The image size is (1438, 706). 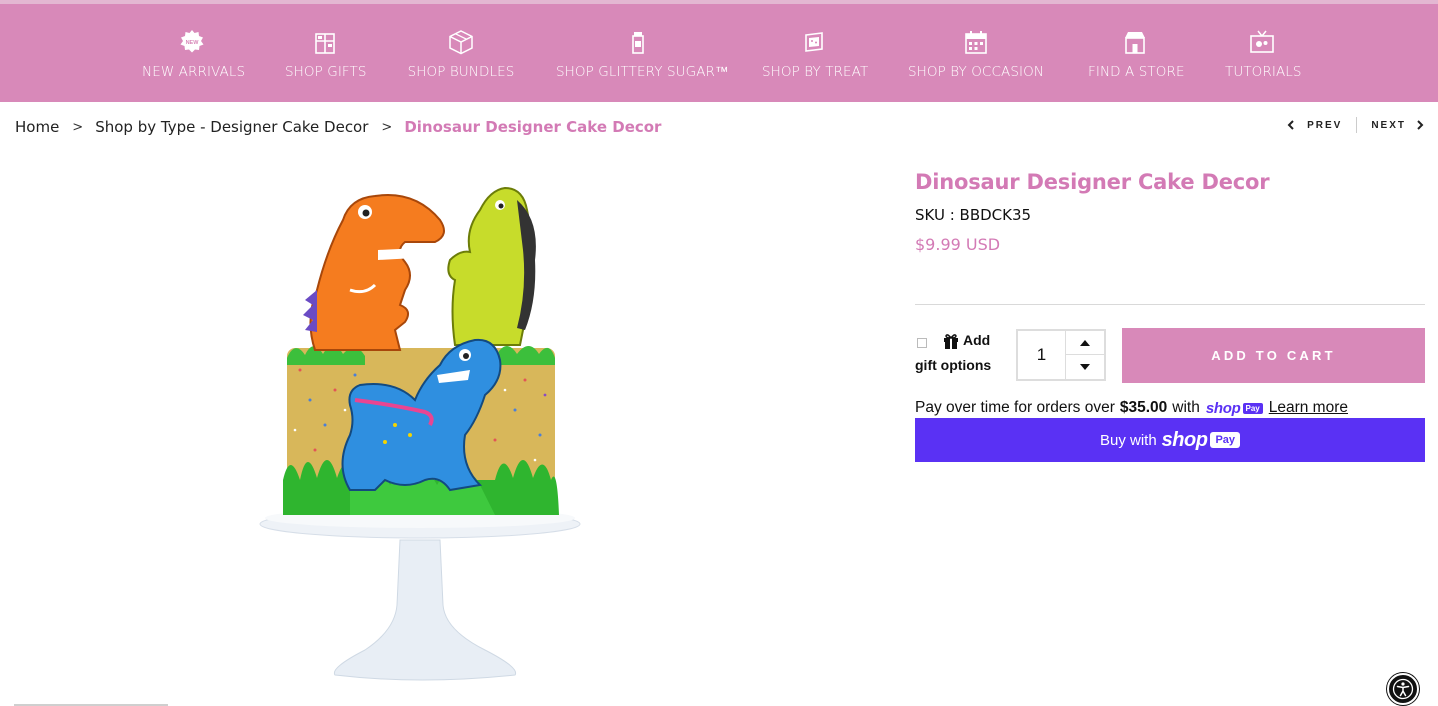 I want to click on nav-label: SHOP BY OCCASION, so click(x=975, y=72).